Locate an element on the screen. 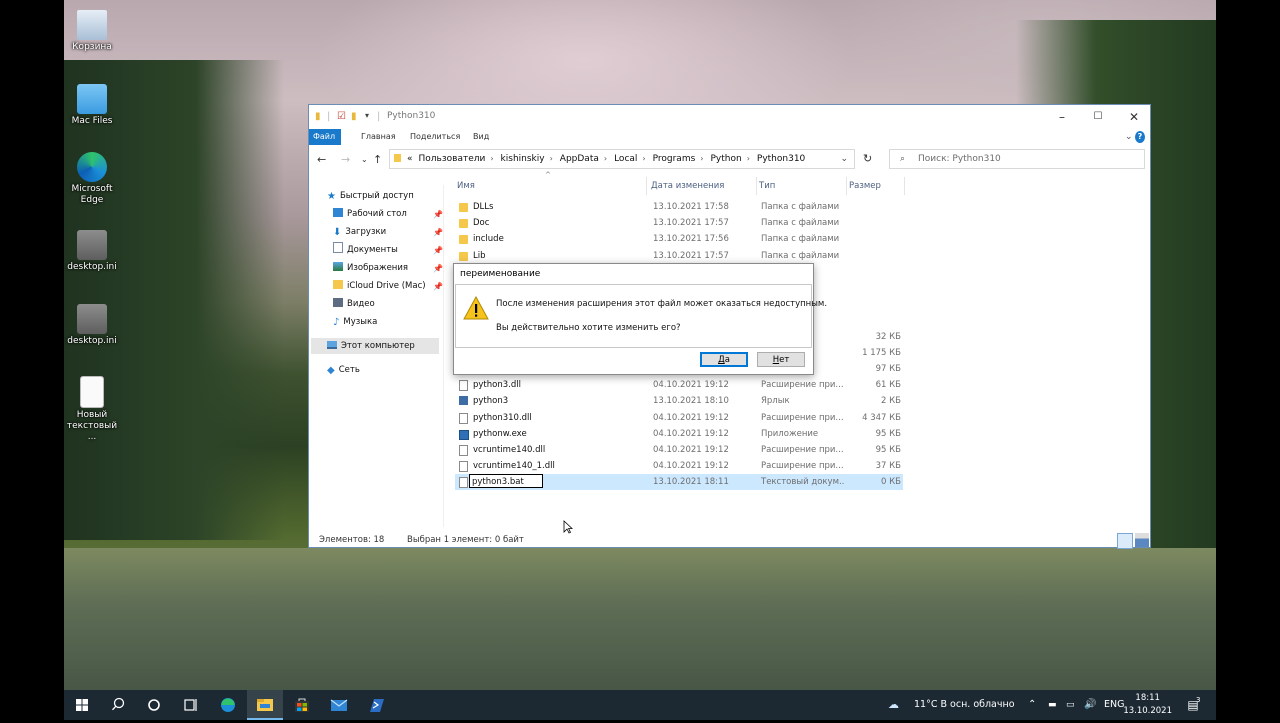 This screenshot has height=723, width=1280. recent-locations-icon: ⌄ is located at coordinates (364, 159).